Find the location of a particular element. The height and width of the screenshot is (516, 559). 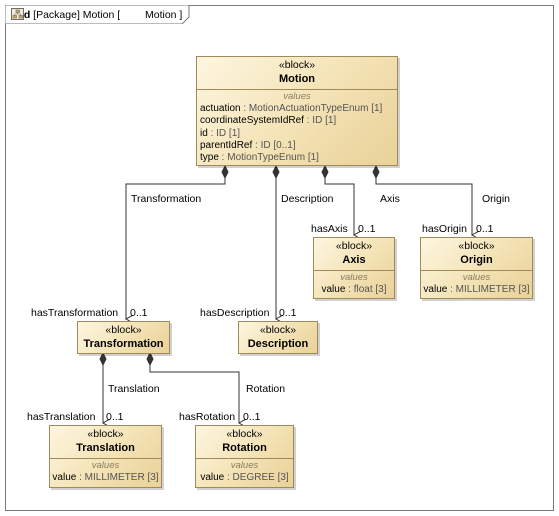

property-row: parentIdRef : ID [0..1] is located at coordinates (248, 145).